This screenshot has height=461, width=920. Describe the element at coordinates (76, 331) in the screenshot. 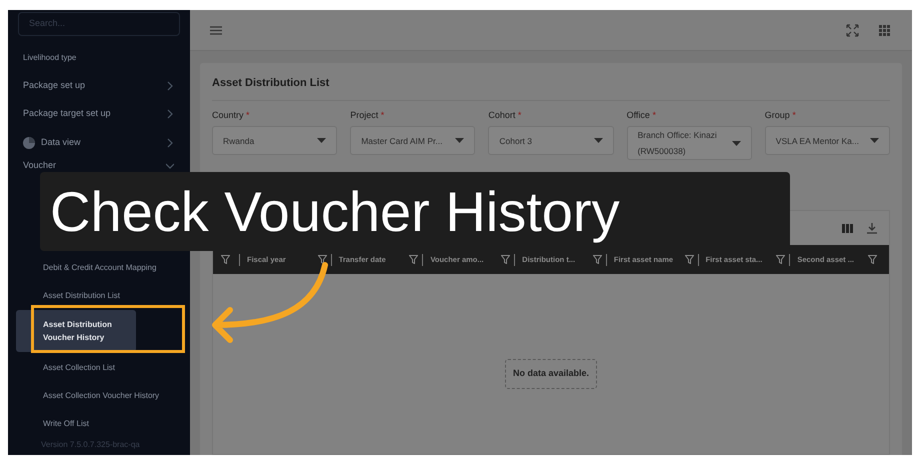

I see `sidebar-subitem: Asset Distribution Voucher History` at that location.